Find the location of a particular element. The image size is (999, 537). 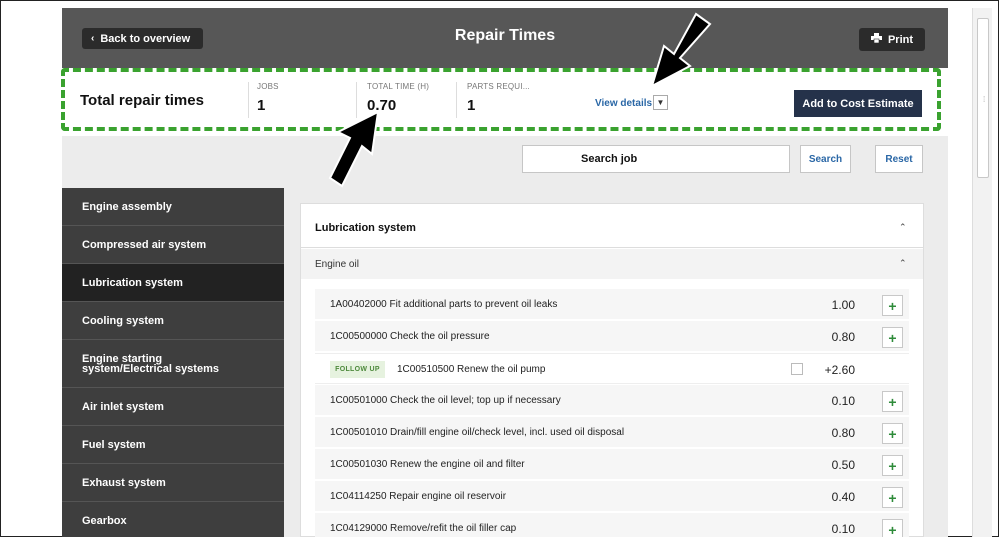

sidebar-item-compressed-air-system: Compressed air system is located at coordinates (173, 245).